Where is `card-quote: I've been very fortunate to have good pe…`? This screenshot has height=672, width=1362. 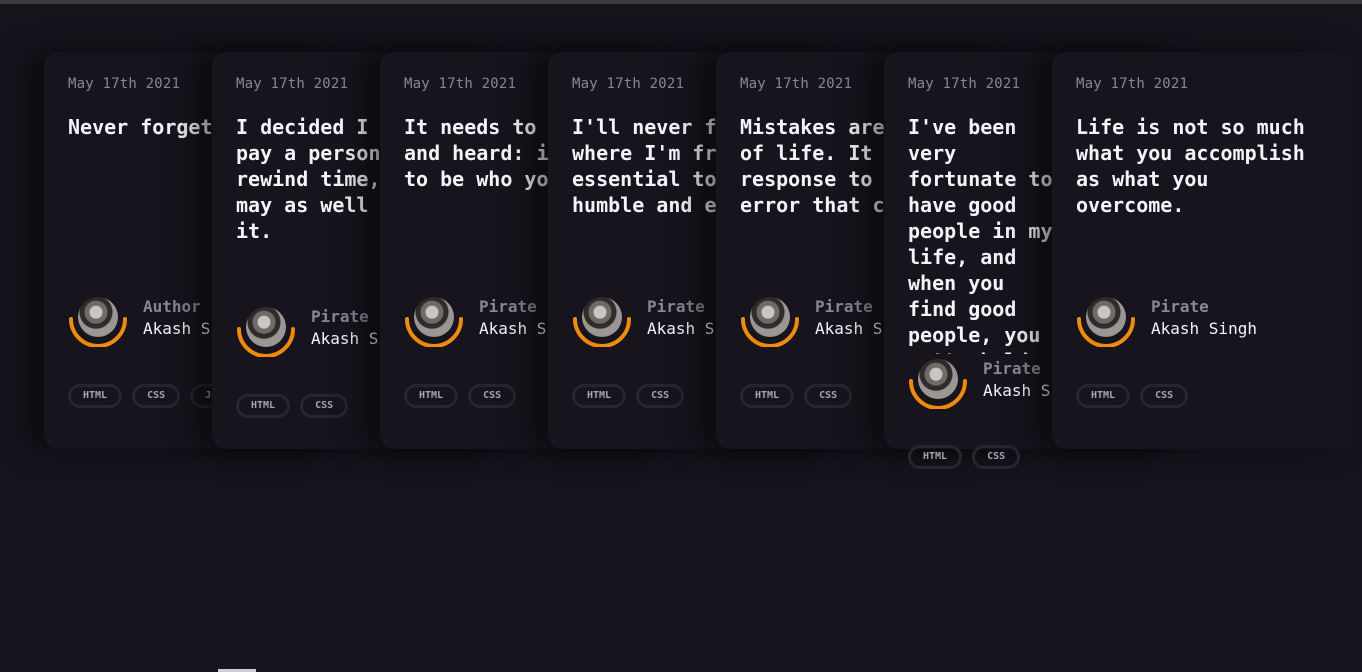
card-quote: I've been very fortunate to have good pe… is located at coordinates (980, 234).